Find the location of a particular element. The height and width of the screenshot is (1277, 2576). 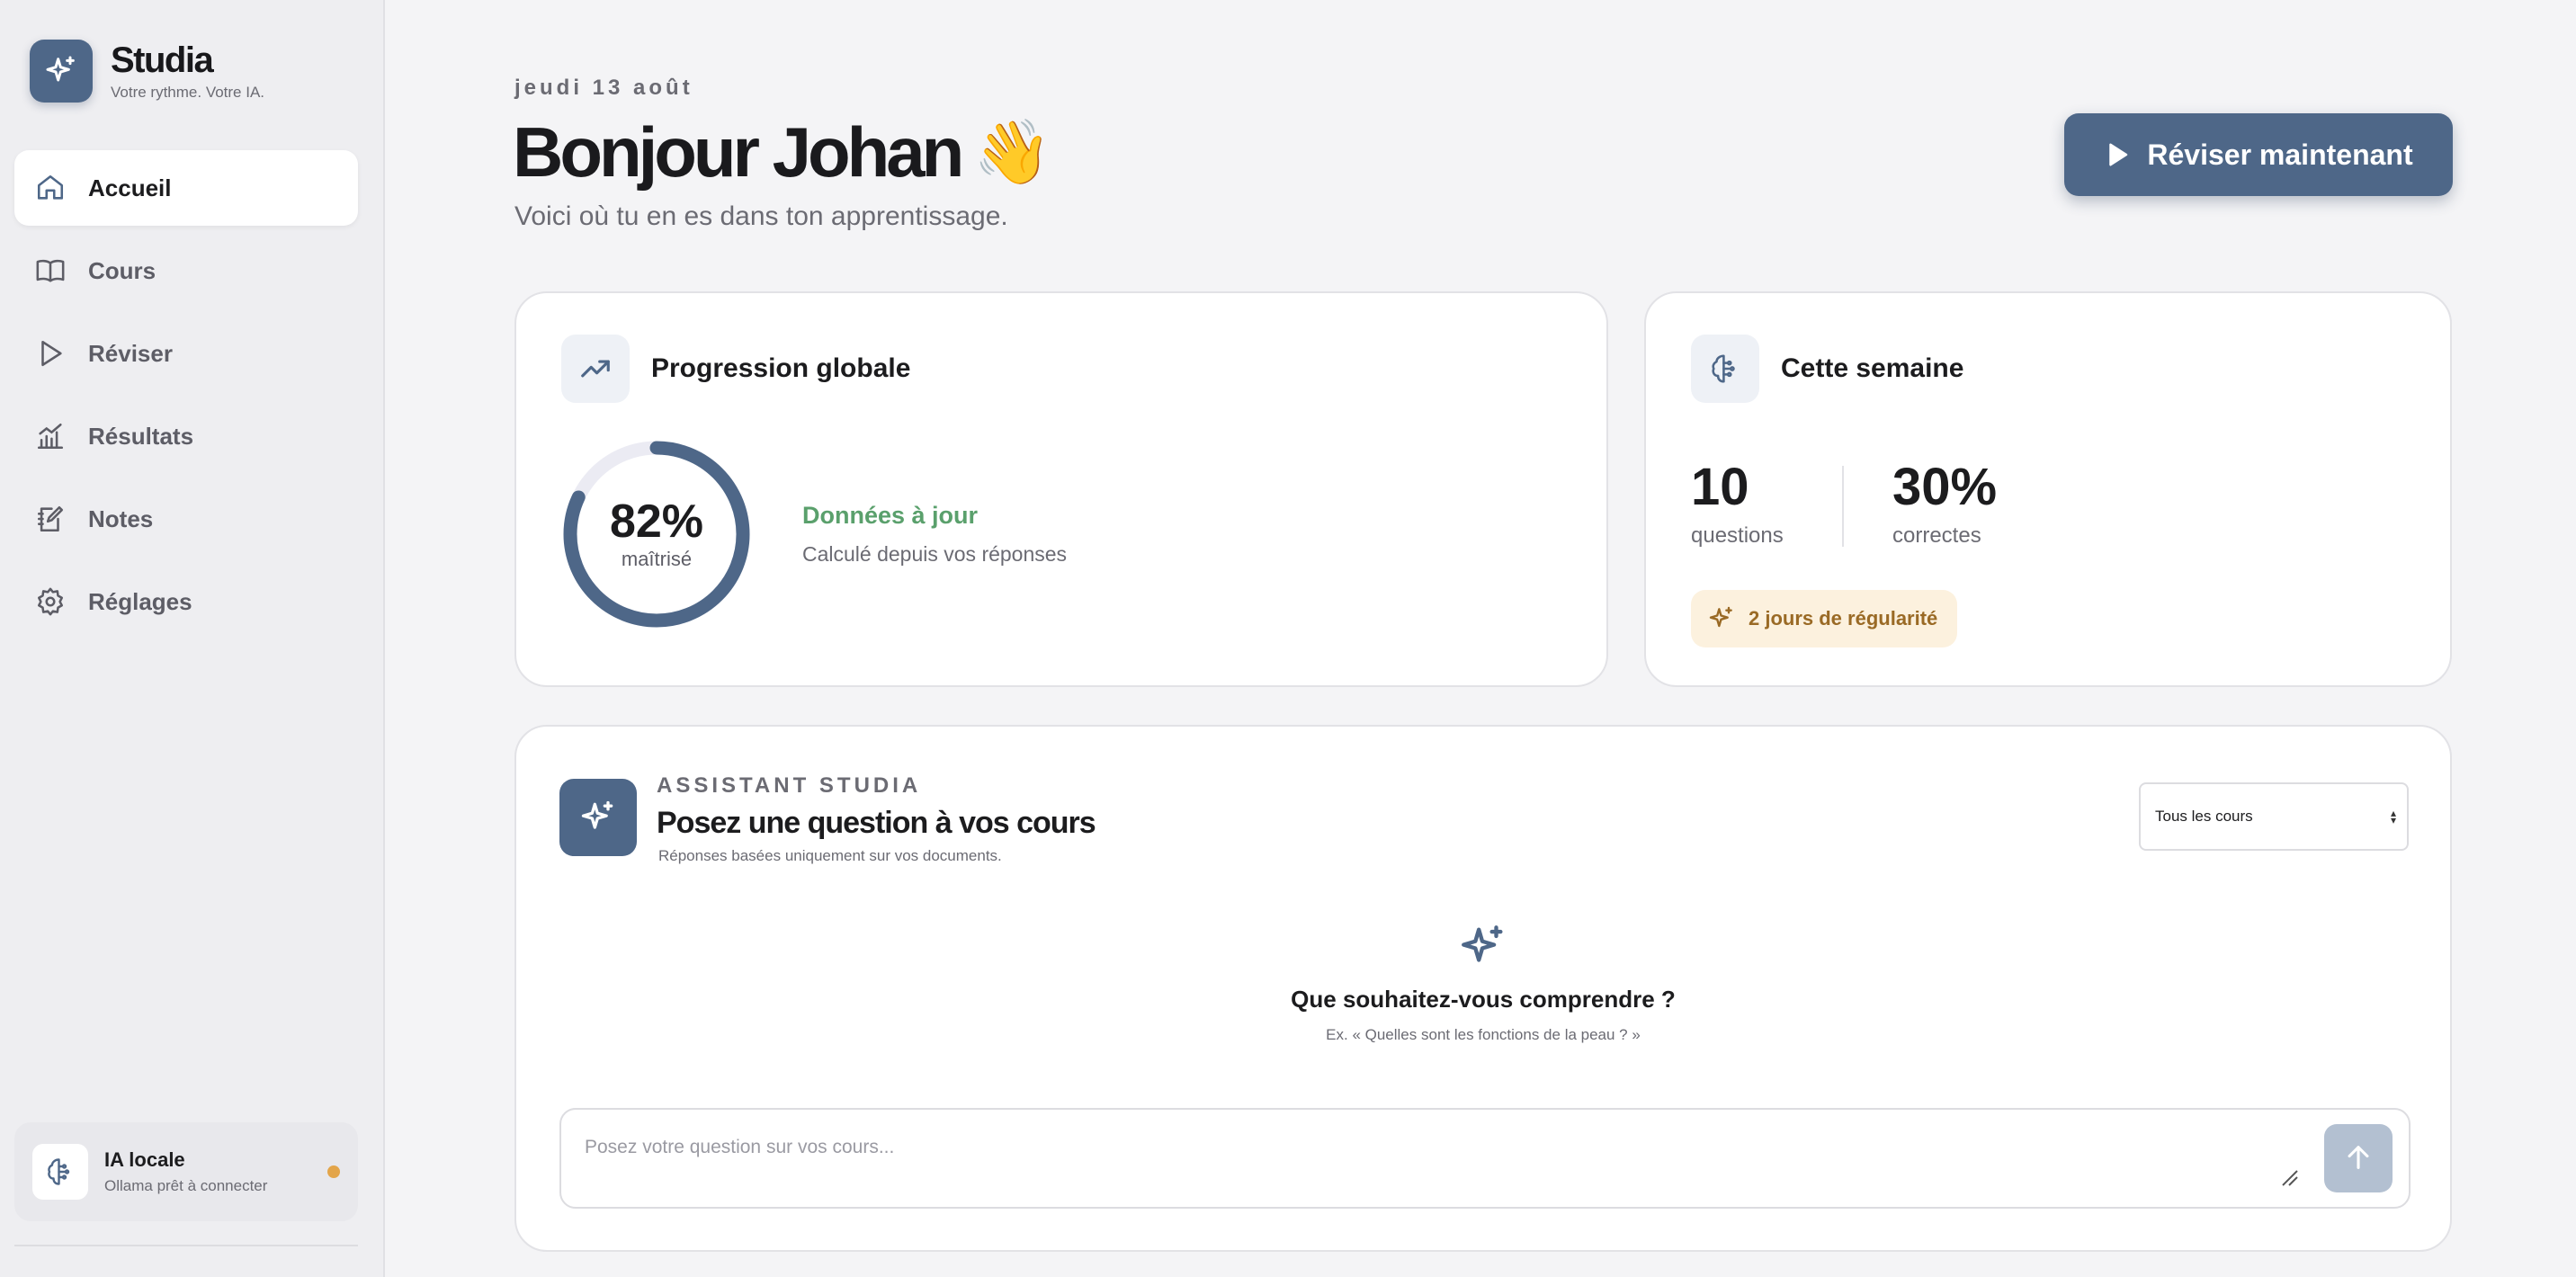

sidebar-item-accueil: Accueil is located at coordinates (186, 188).